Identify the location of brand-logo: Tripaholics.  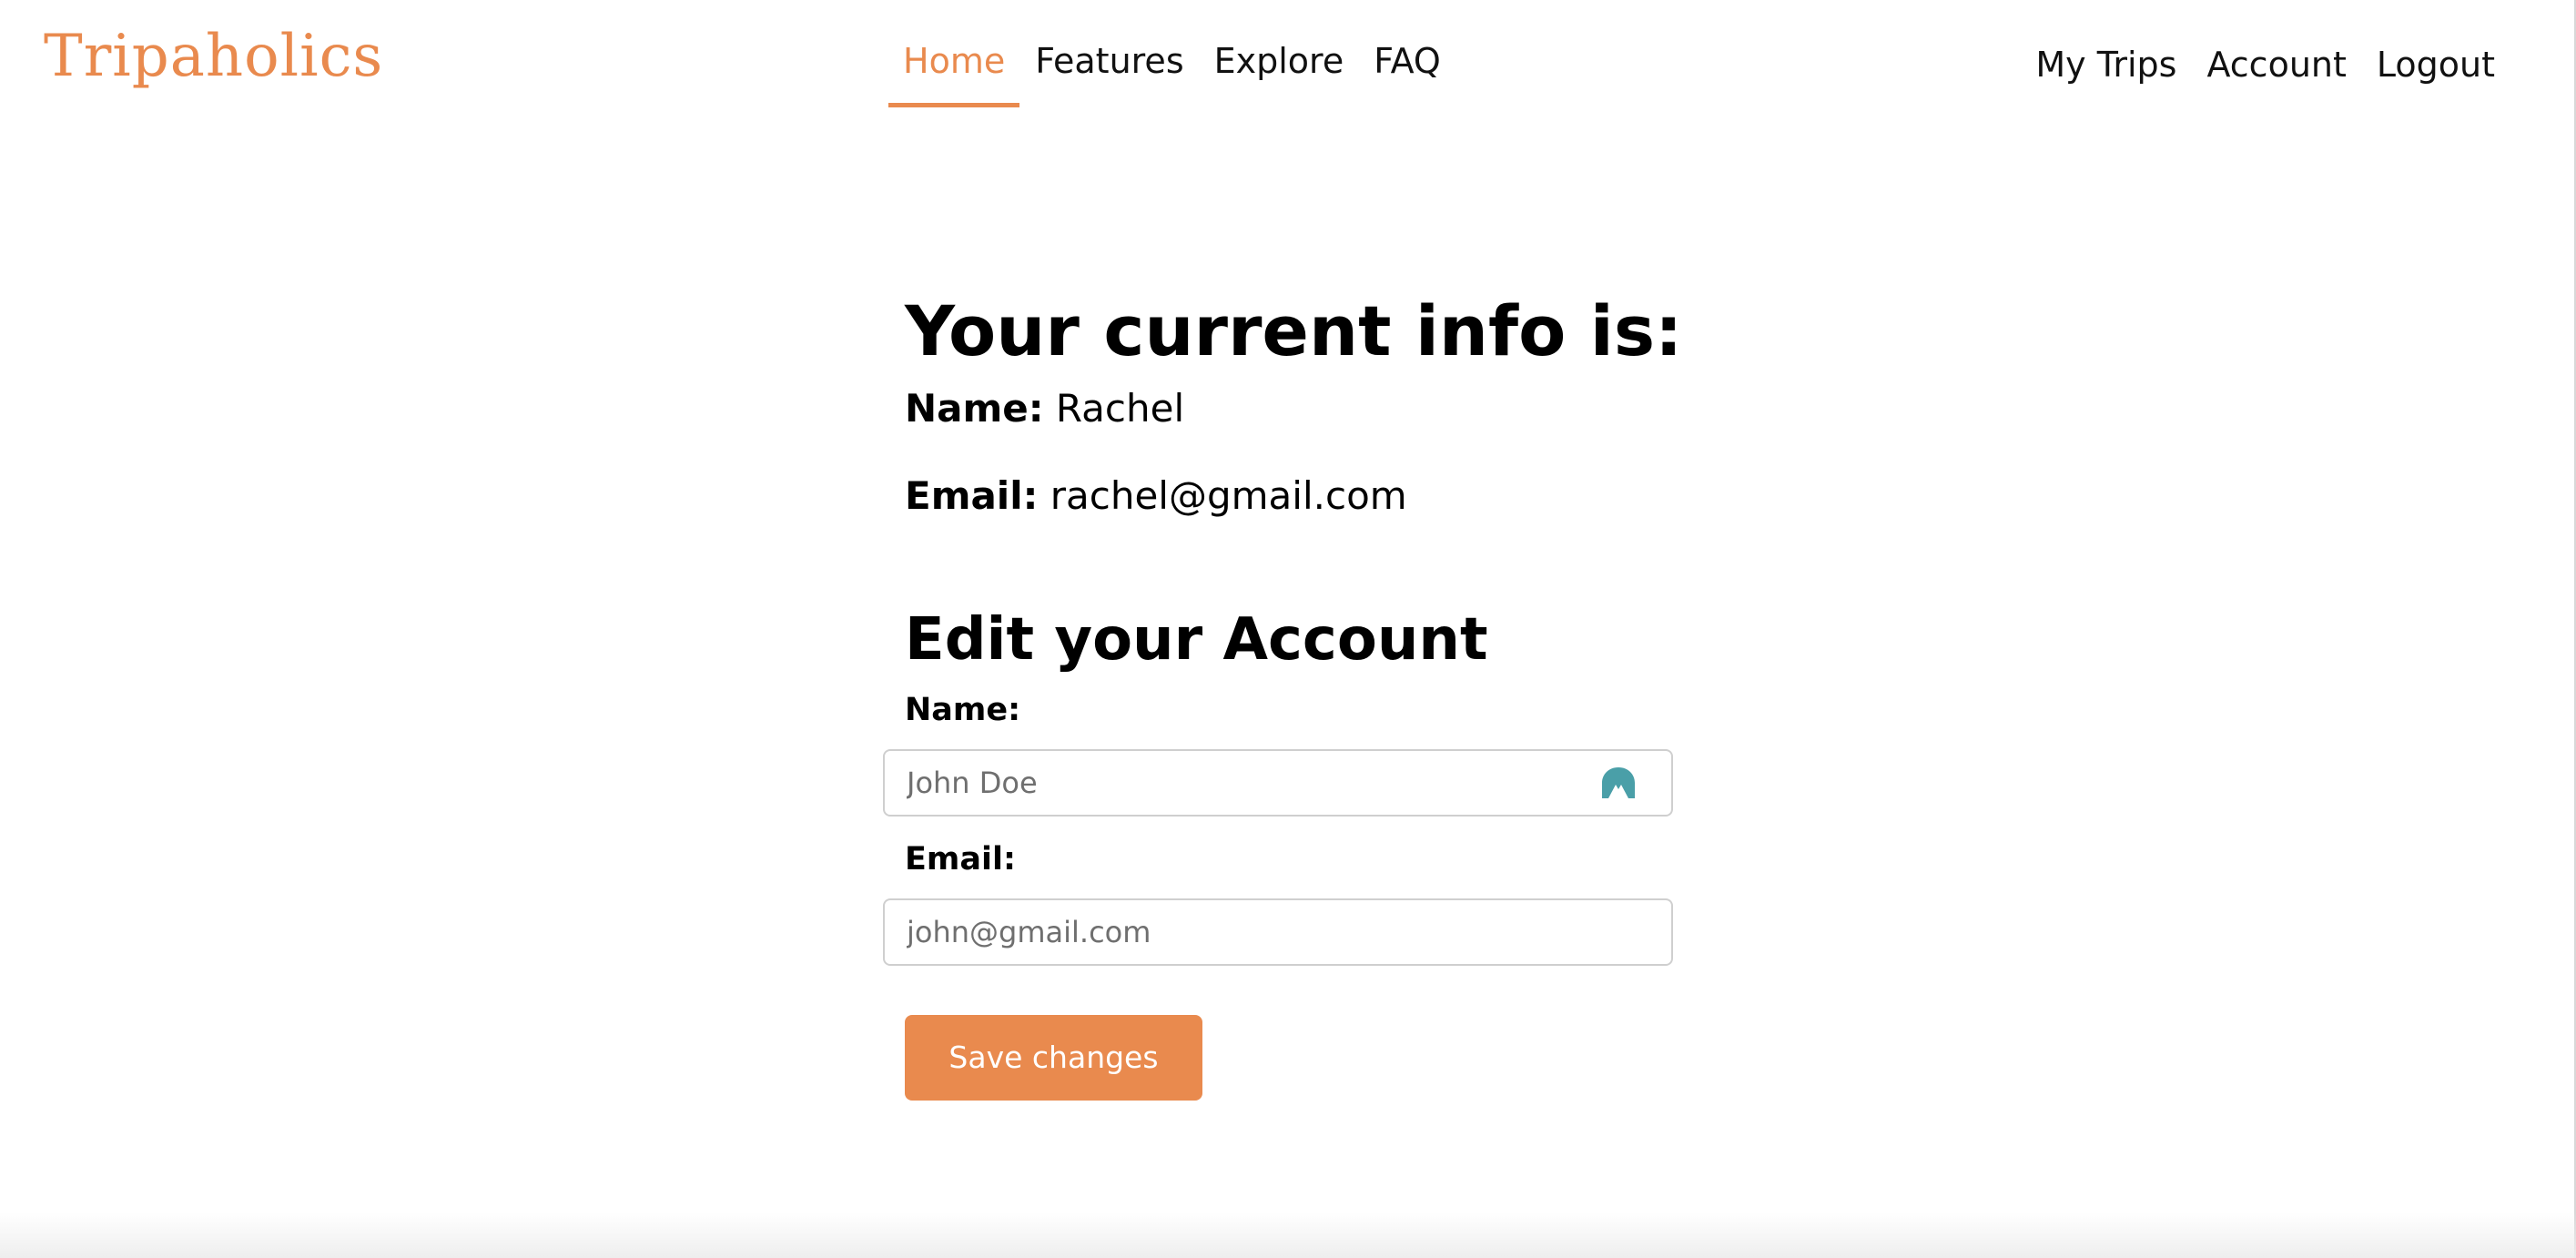
(213, 56).